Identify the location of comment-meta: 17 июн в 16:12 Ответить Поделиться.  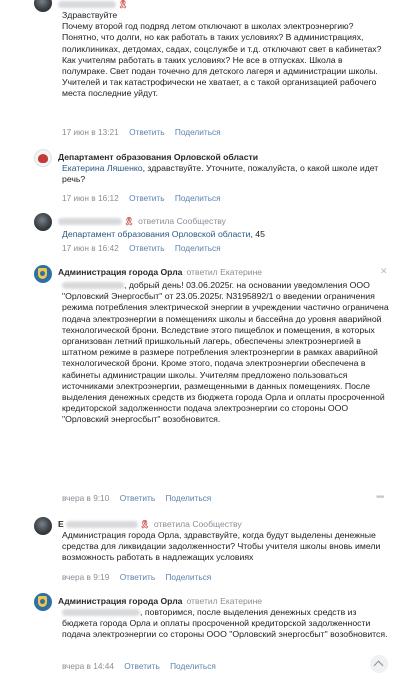
(145, 198).